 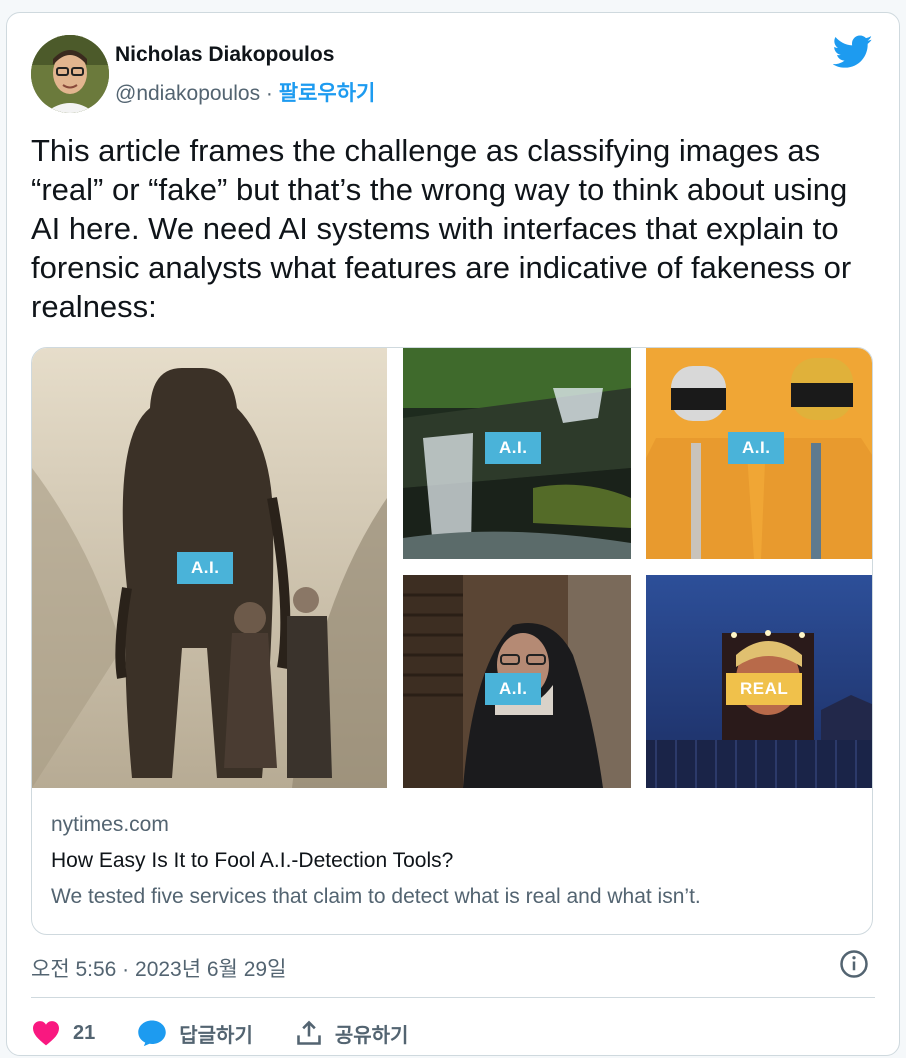 I want to click on share-button: 공유하기, so click(x=352, y=1033).